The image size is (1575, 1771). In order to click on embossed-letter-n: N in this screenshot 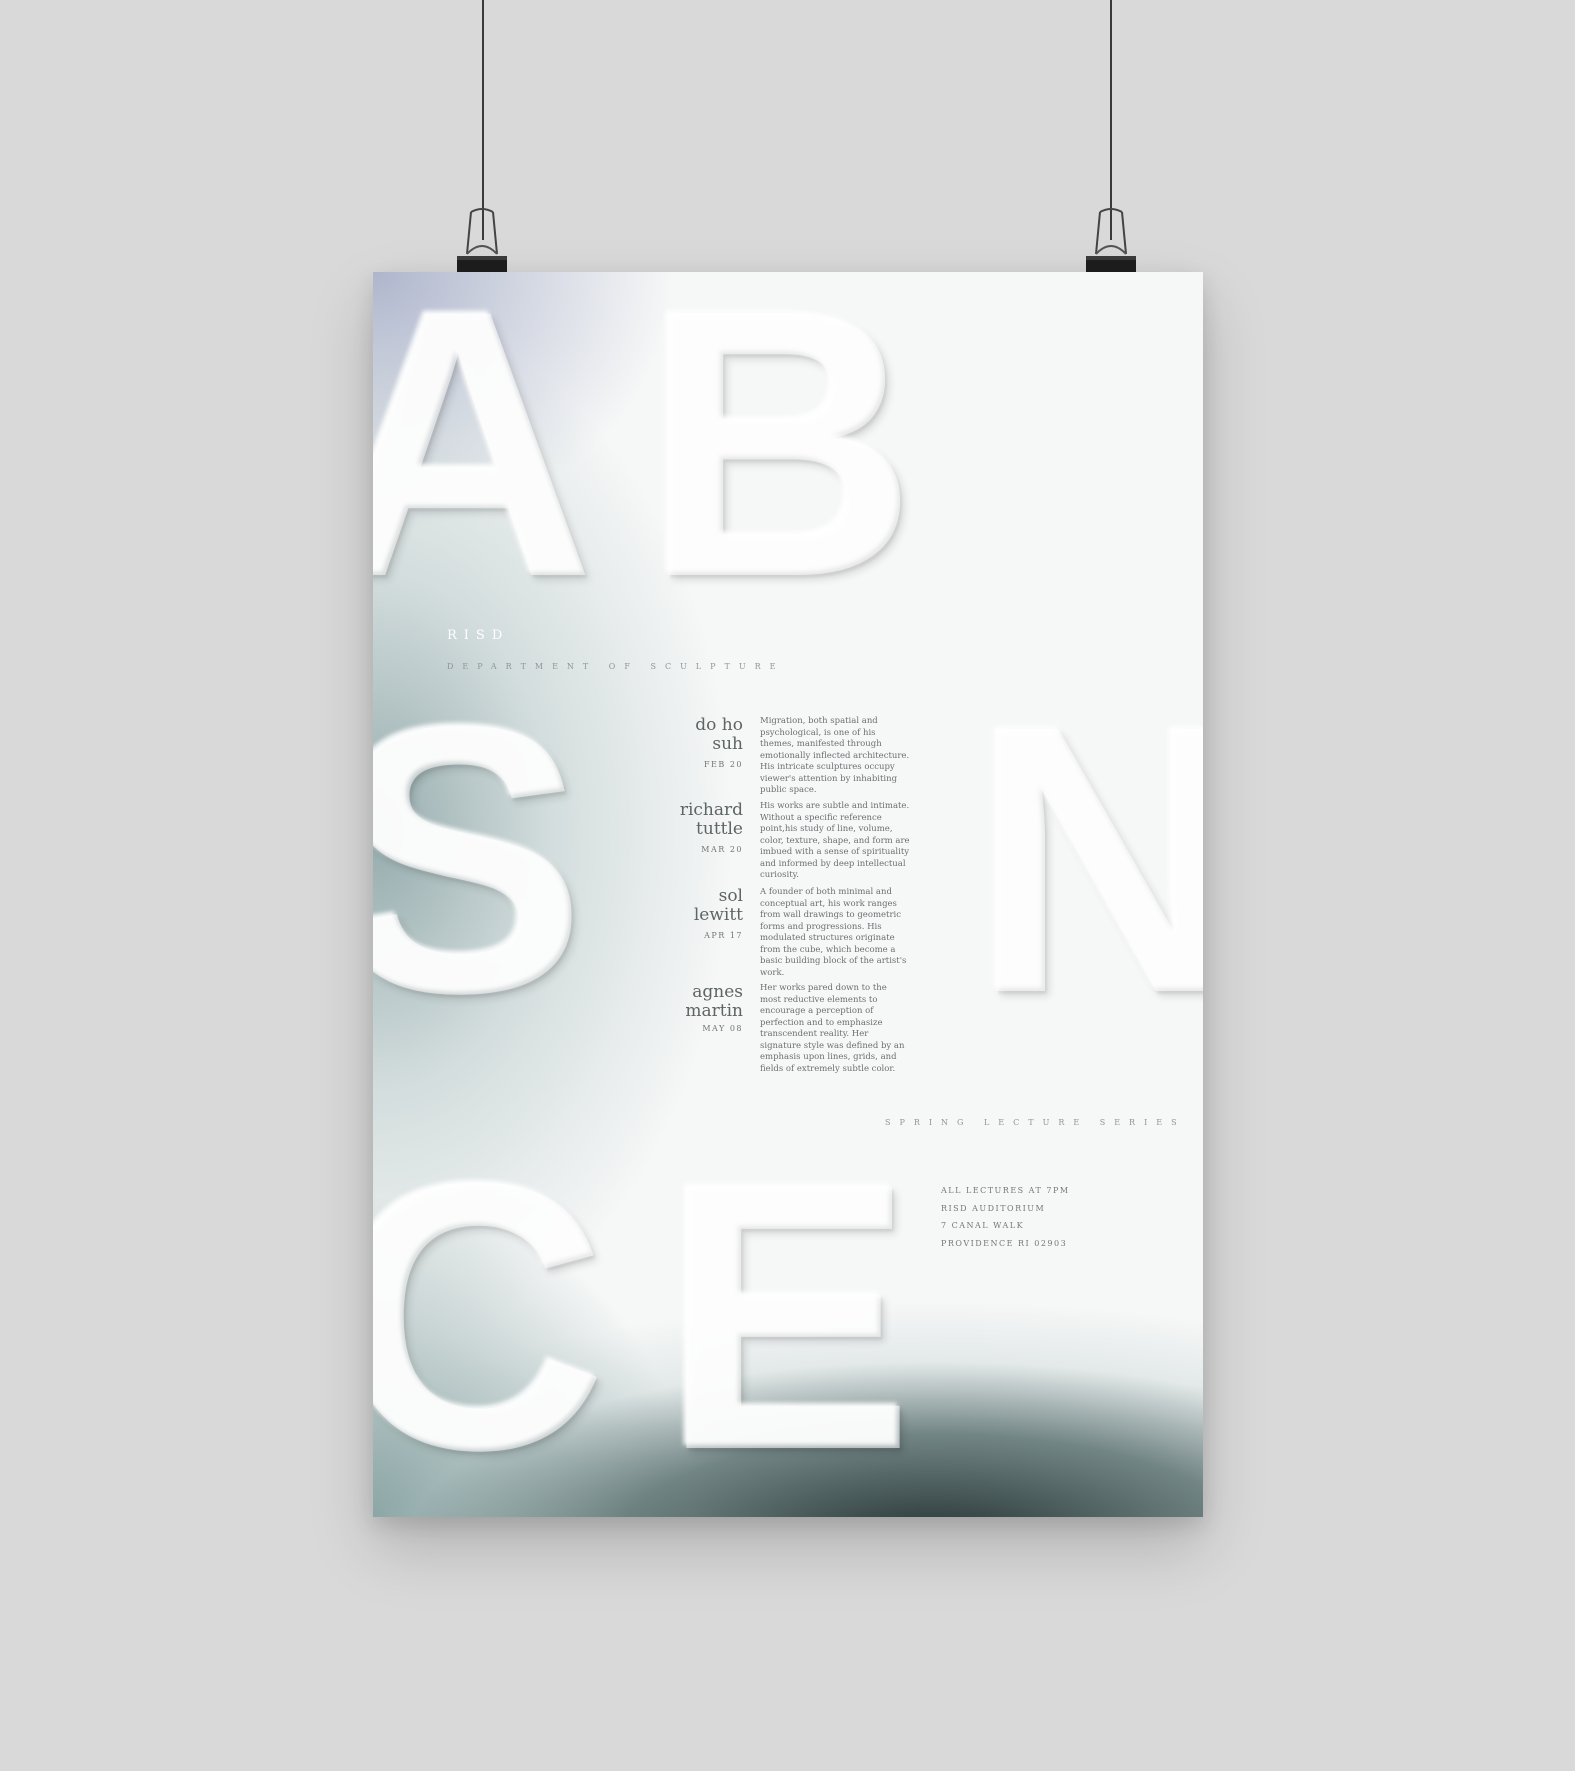, I will do `click(1087, 859)`.